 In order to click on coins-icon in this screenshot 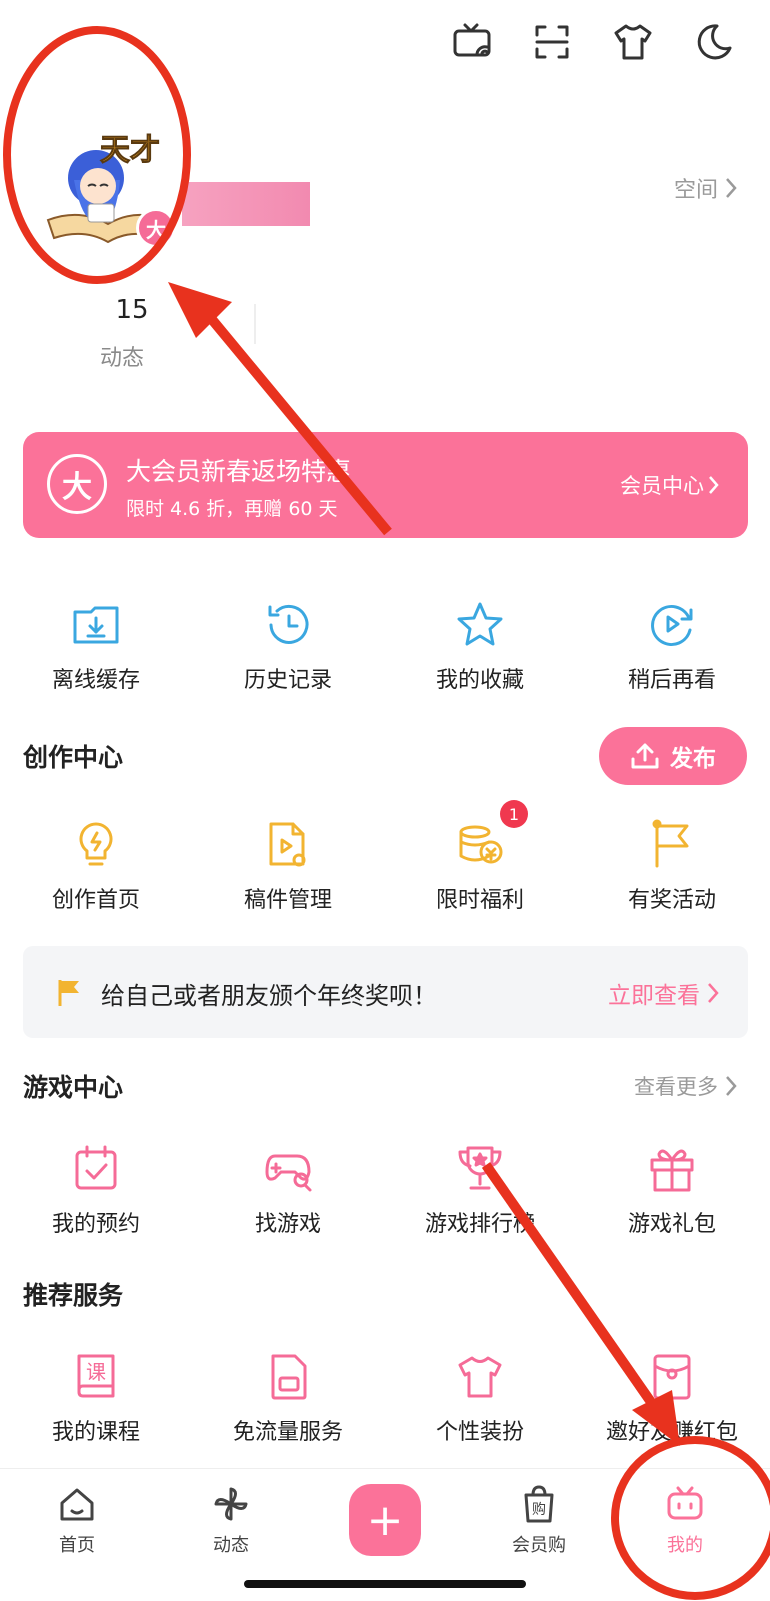, I will do `click(480, 845)`.